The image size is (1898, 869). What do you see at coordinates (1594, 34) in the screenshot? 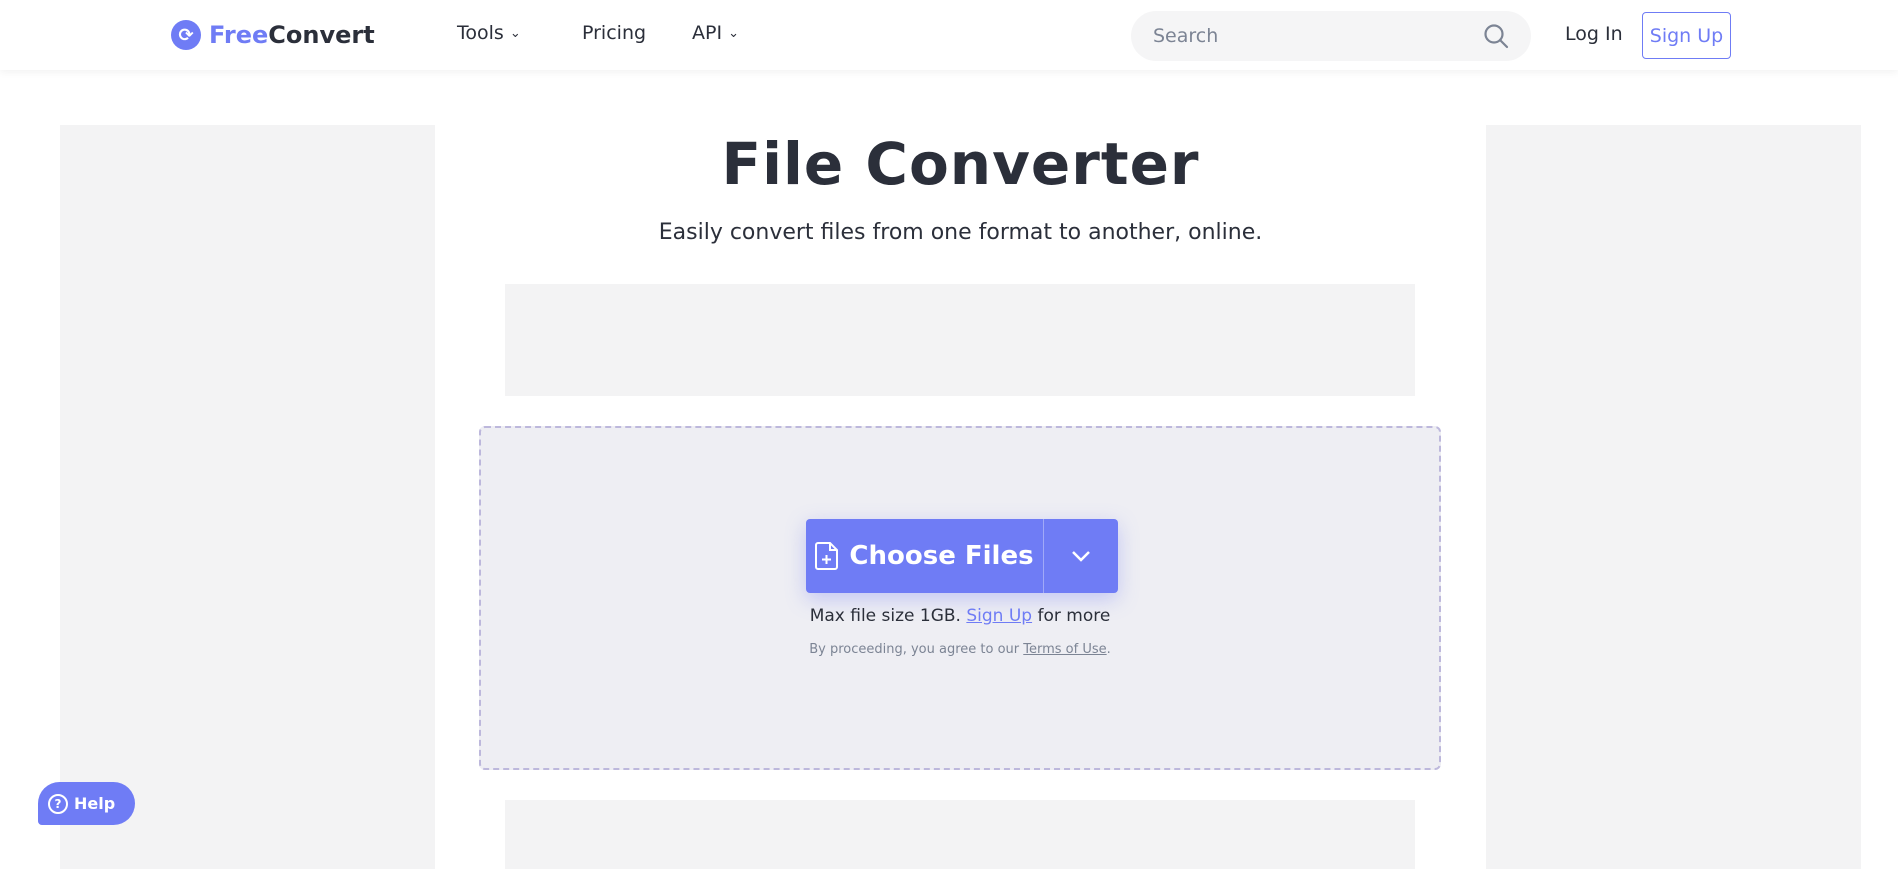
I see `login-link: Log In` at bounding box center [1594, 34].